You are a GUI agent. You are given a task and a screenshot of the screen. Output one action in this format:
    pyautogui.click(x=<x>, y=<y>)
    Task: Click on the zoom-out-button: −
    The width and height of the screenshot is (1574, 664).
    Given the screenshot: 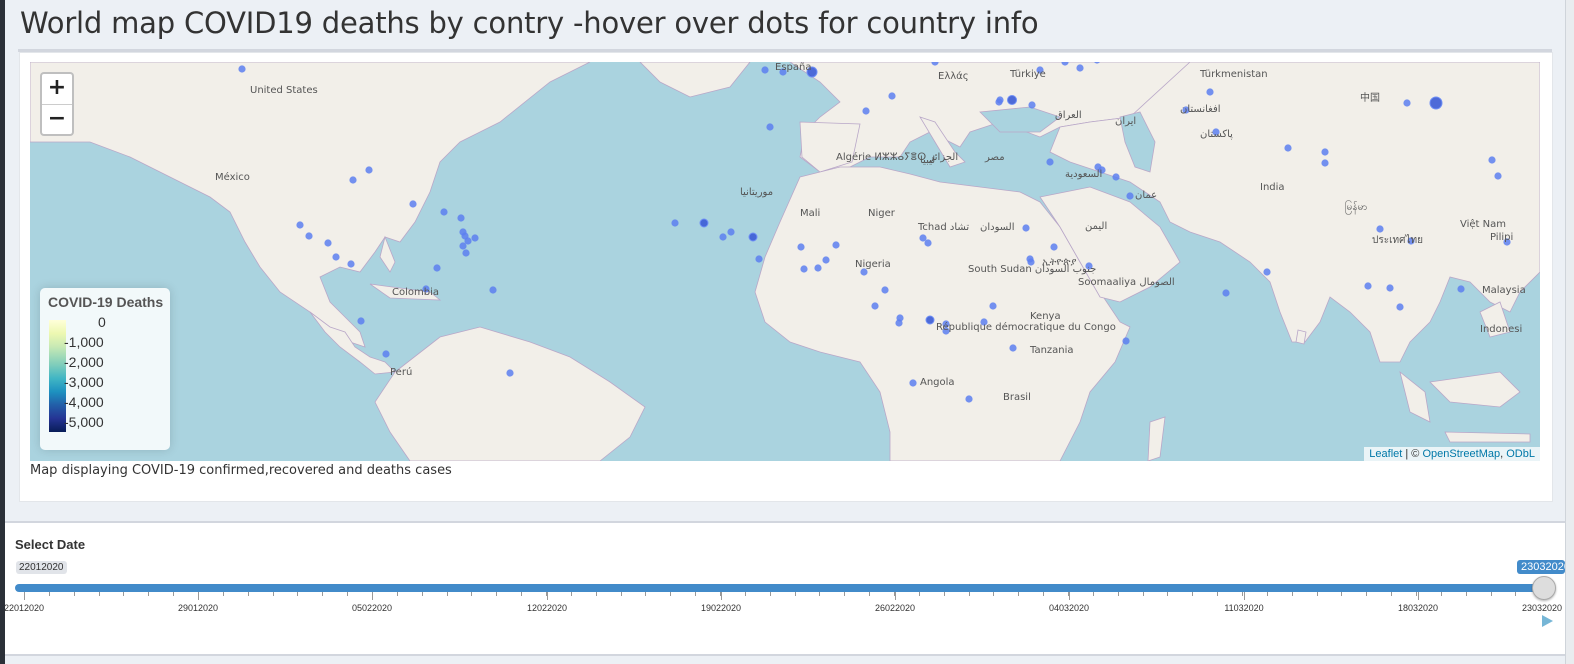 What is the action you would take?
    pyautogui.click(x=57, y=120)
    